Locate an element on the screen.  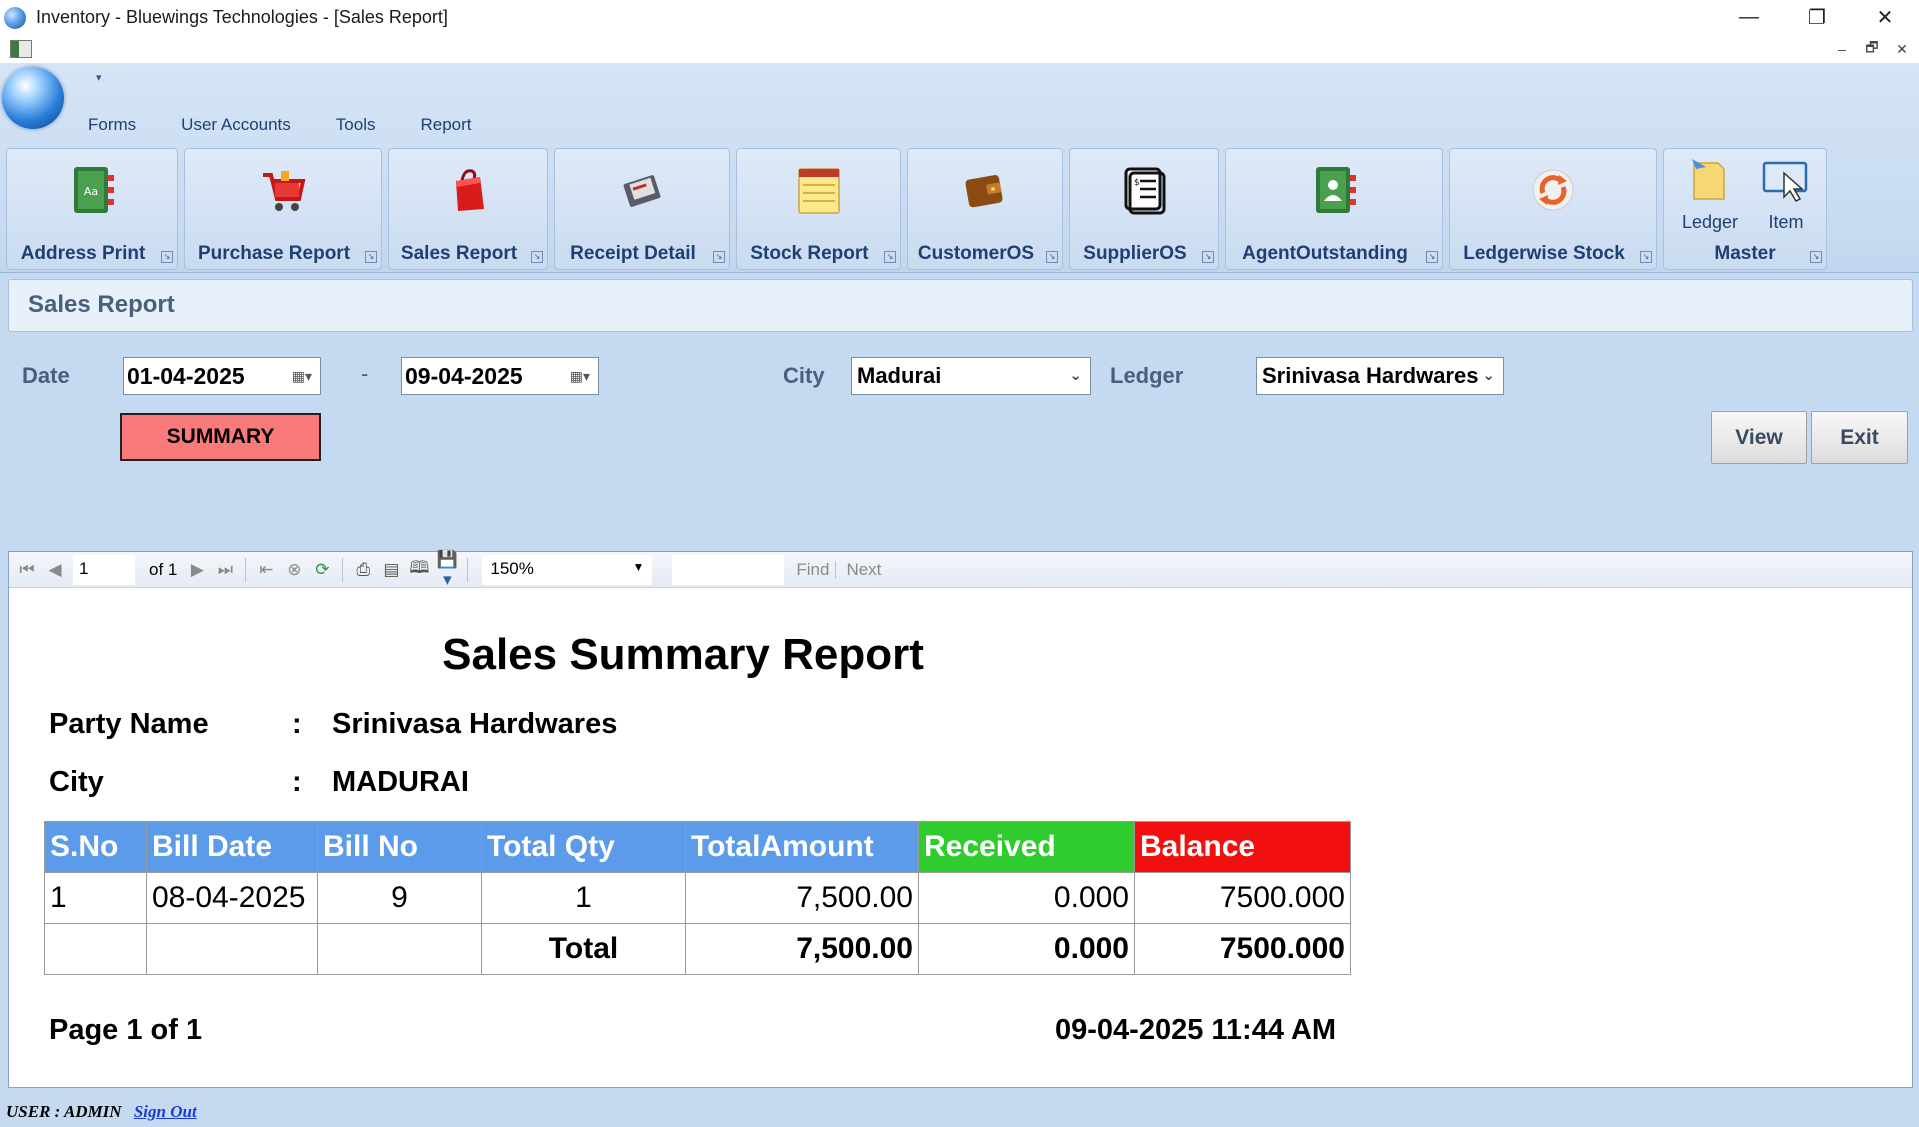
close-button: ✕ is located at coordinates (1885, 17).